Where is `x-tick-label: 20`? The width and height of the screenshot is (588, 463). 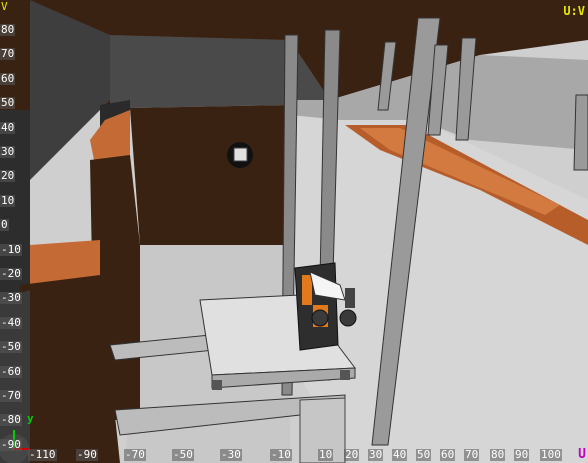
x-tick-label: 20 is located at coordinates (352, 454).